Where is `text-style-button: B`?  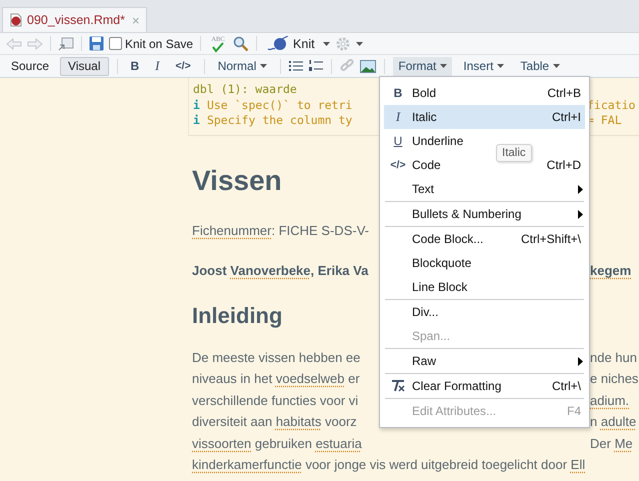 text-style-button: B is located at coordinates (135, 66).